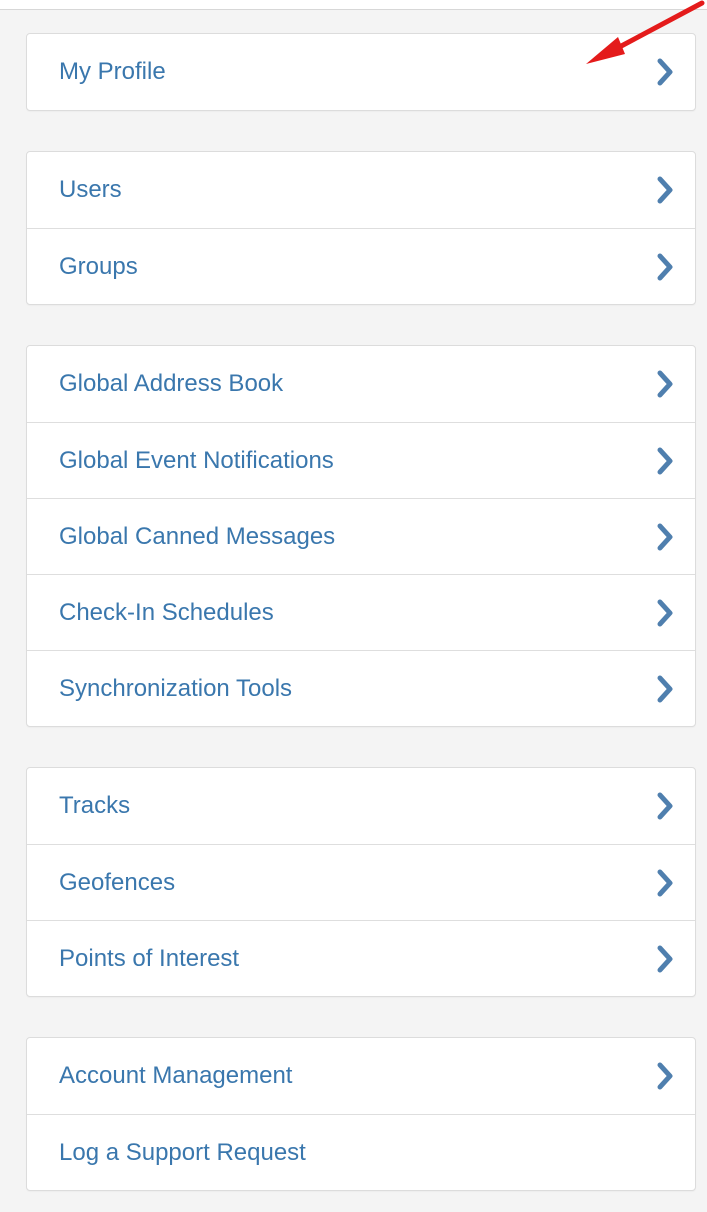 The width and height of the screenshot is (707, 1212). What do you see at coordinates (353, 5) in the screenshot?
I see `top-header-edge` at bounding box center [353, 5].